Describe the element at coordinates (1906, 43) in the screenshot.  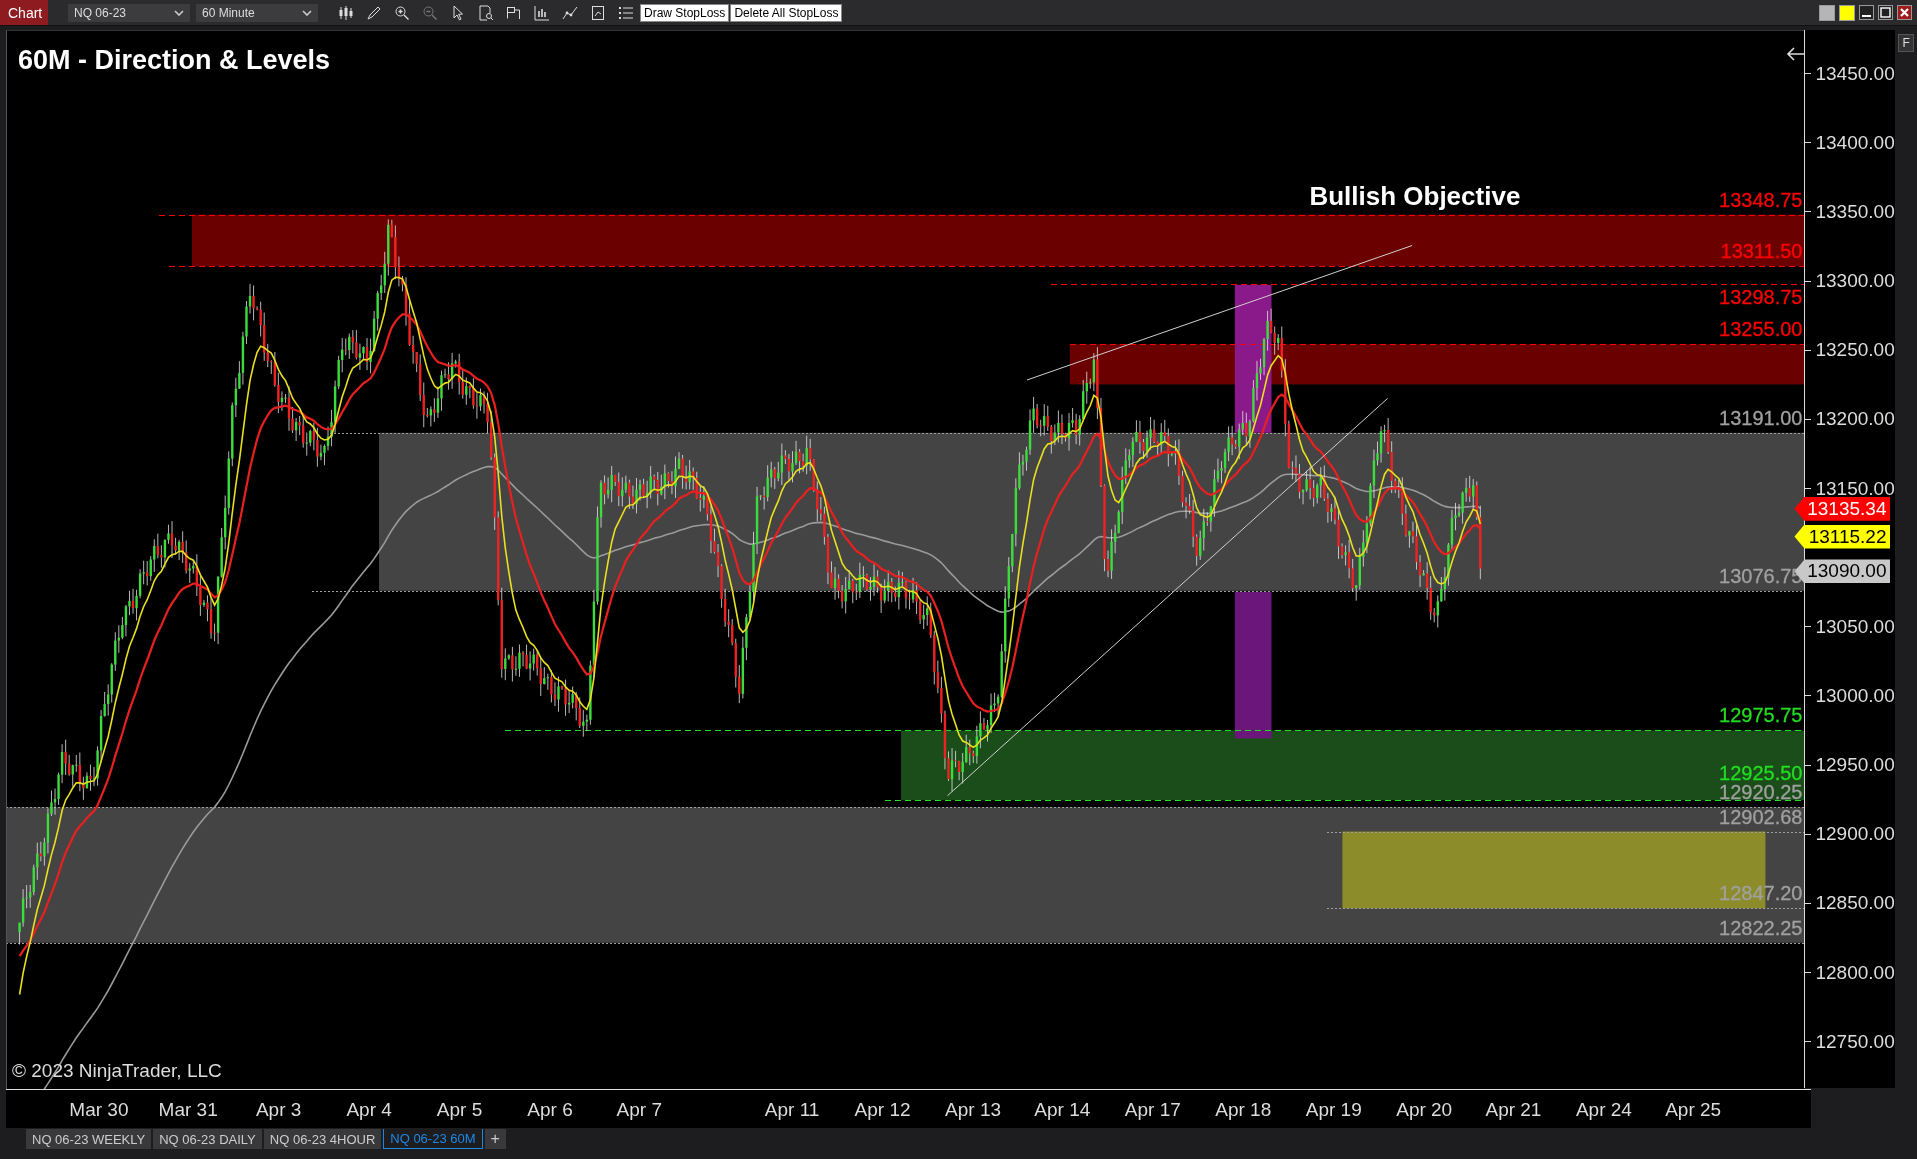
I see `side-button: F` at that location.